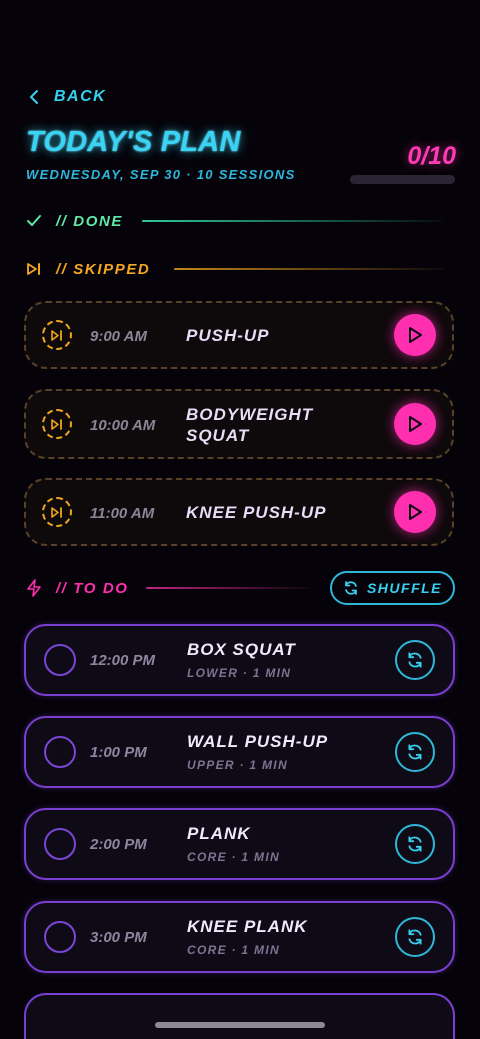  I want to click on back-button: BACK, so click(67, 97).